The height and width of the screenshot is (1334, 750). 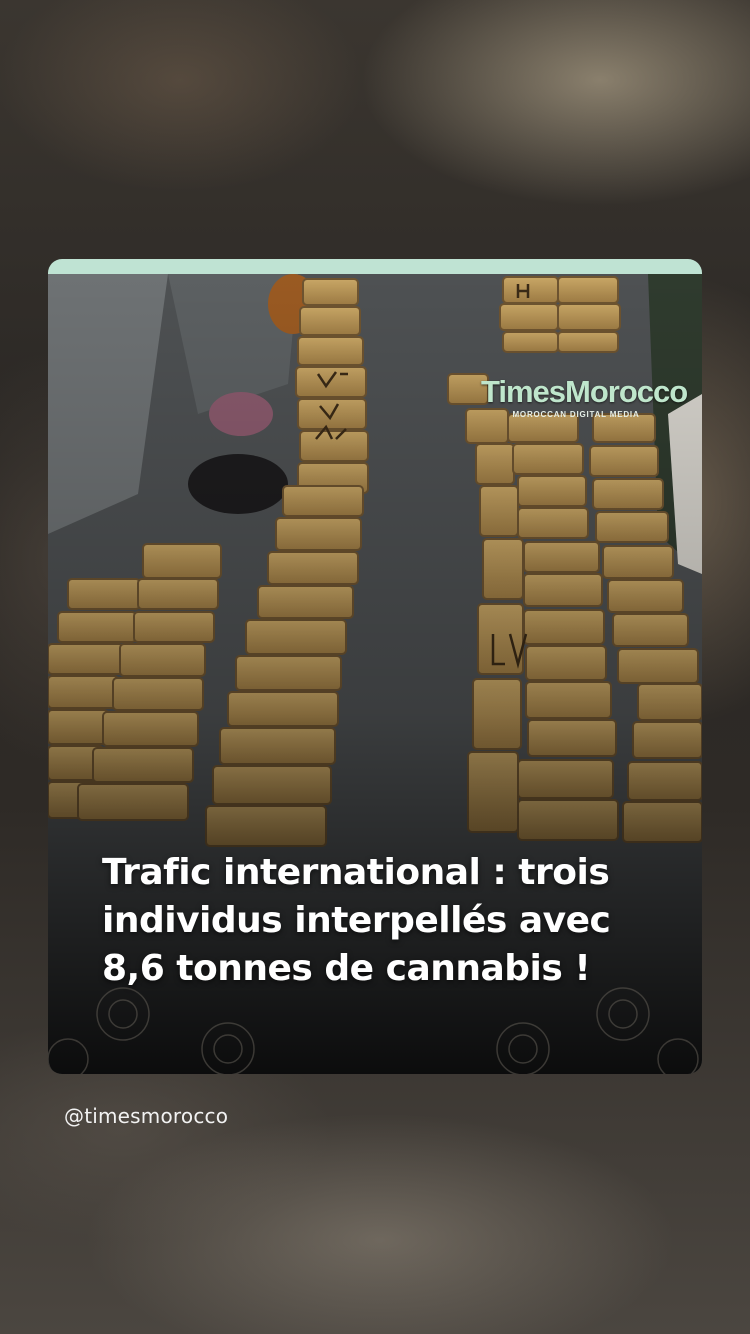 What do you see at coordinates (375, 266) in the screenshot?
I see `card-accent-bar` at bounding box center [375, 266].